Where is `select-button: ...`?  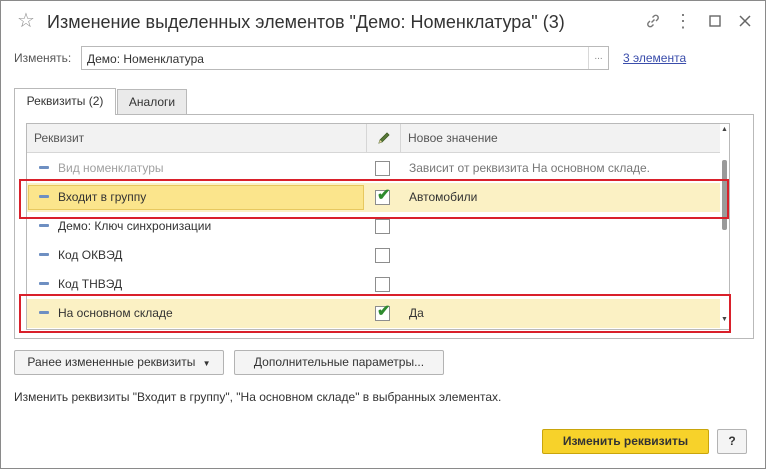 select-button: ... is located at coordinates (598, 58).